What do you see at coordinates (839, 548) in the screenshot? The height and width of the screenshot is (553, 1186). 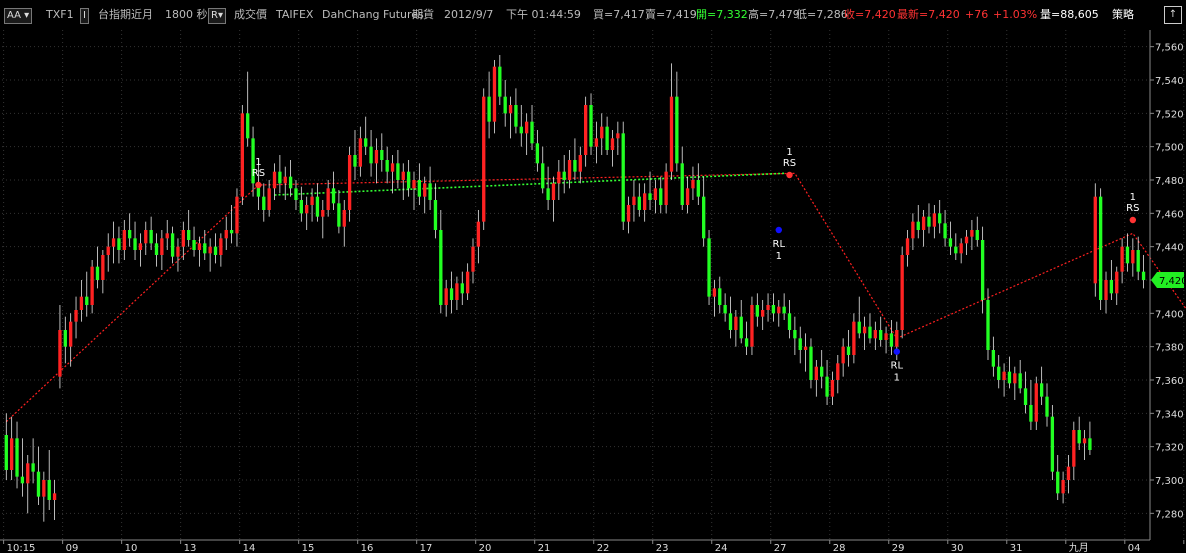 I see `x-tick-label: 28` at bounding box center [839, 548].